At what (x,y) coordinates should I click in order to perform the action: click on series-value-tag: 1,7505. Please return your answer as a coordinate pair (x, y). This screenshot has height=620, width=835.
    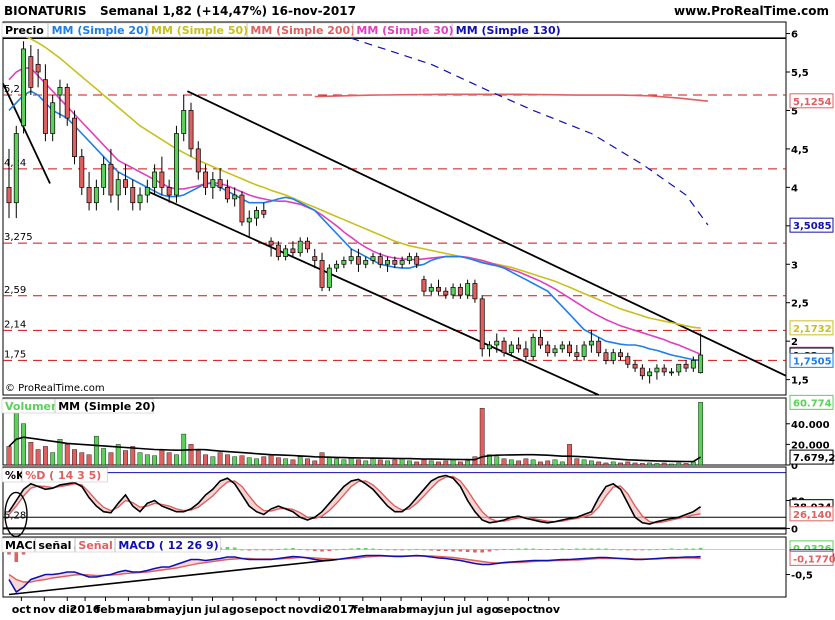
    Looking at the image, I should click on (811, 360).